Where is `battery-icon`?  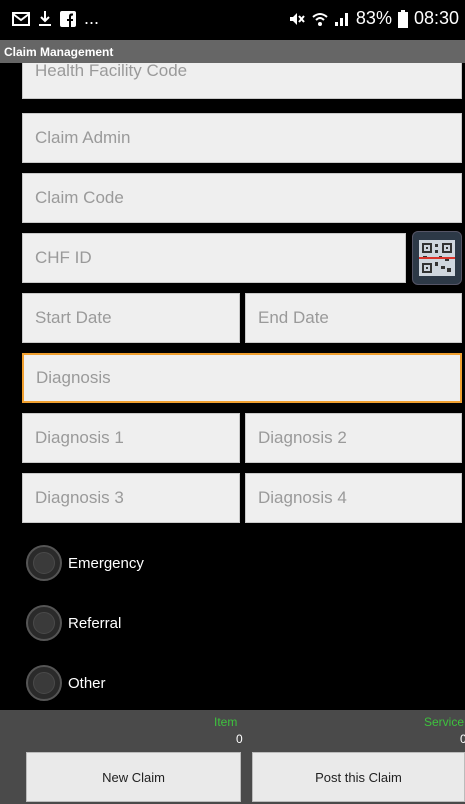
battery-icon is located at coordinates (402, 18).